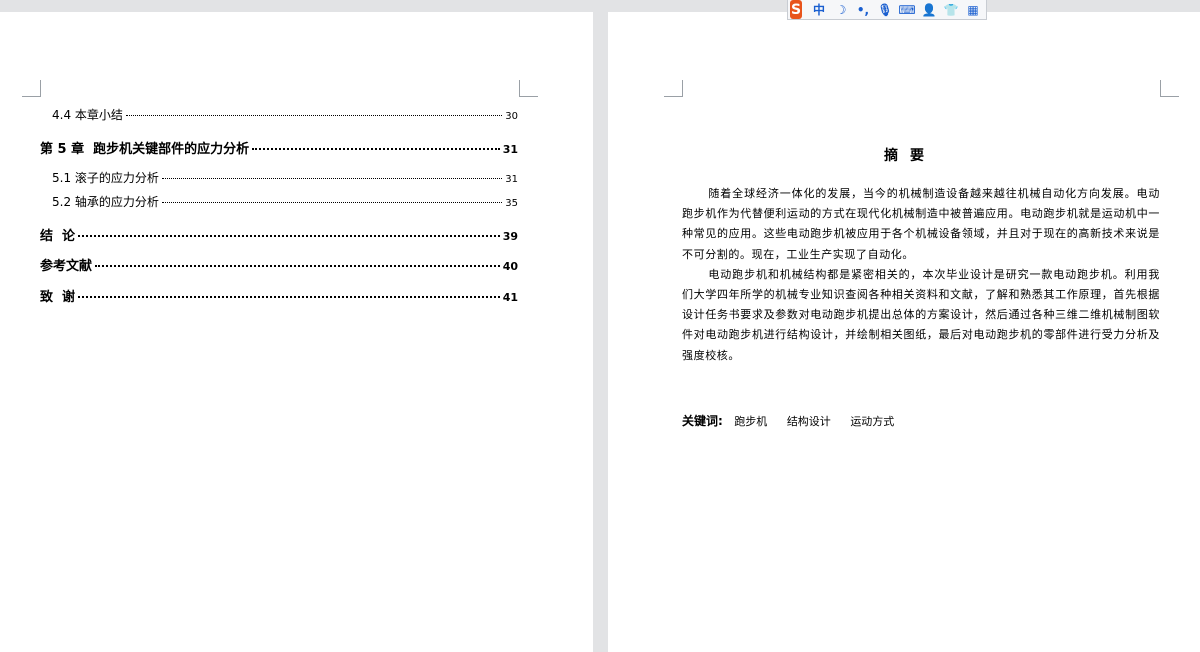  I want to click on abstract-title: 摘要, so click(910, 156).